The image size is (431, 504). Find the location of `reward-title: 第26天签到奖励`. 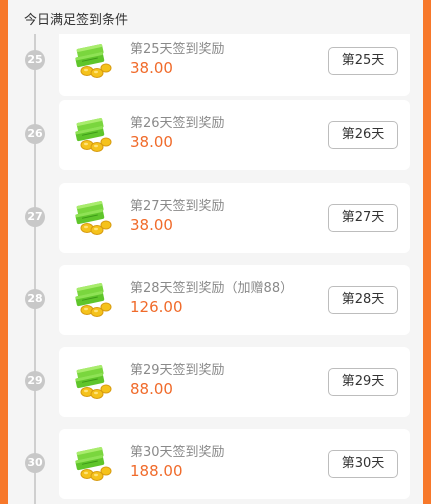

reward-title: 第26天签到奖励 is located at coordinates (177, 123).